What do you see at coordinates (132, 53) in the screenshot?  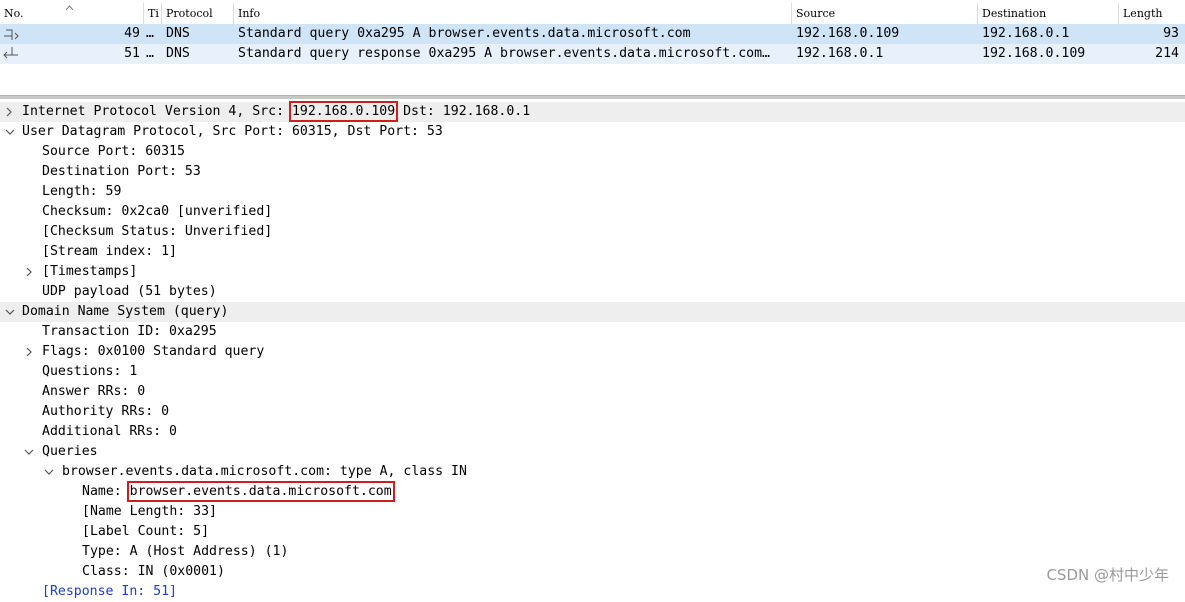 I see `packet-no: 51` at bounding box center [132, 53].